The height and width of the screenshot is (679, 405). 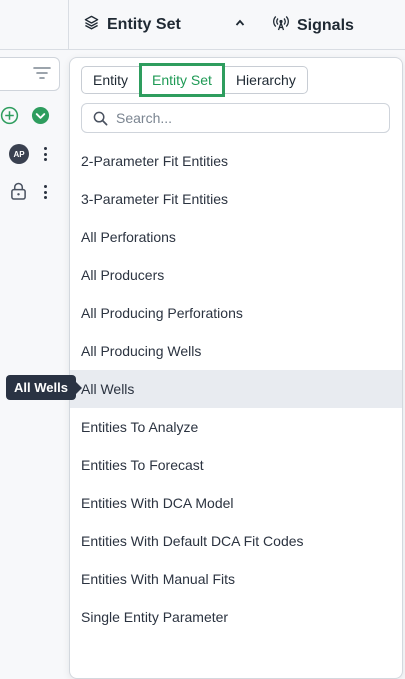 What do you see at coordinates (91, 25) in the screenshot?
I see `layers-icon` at bounding box center [91, 25].